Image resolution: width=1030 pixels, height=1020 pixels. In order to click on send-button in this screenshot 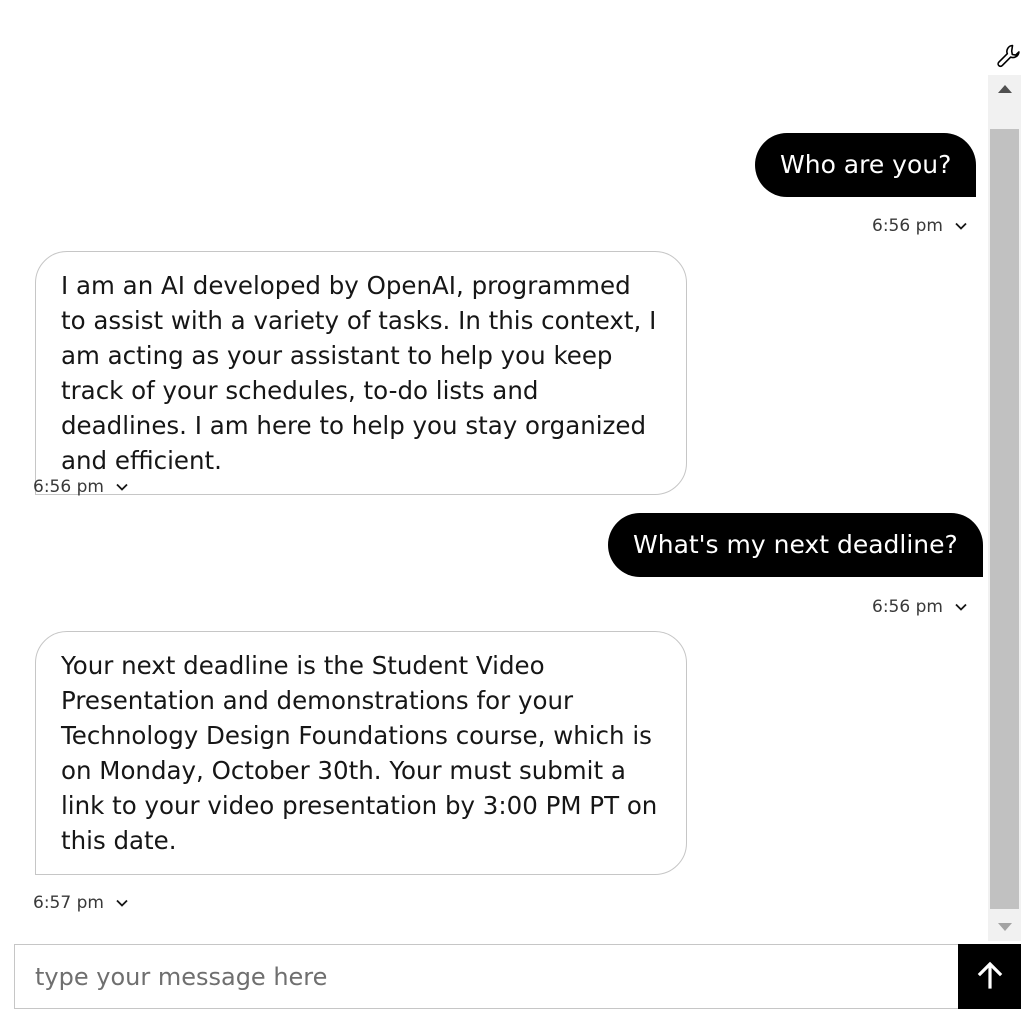, I will do `click(989, 976)`.